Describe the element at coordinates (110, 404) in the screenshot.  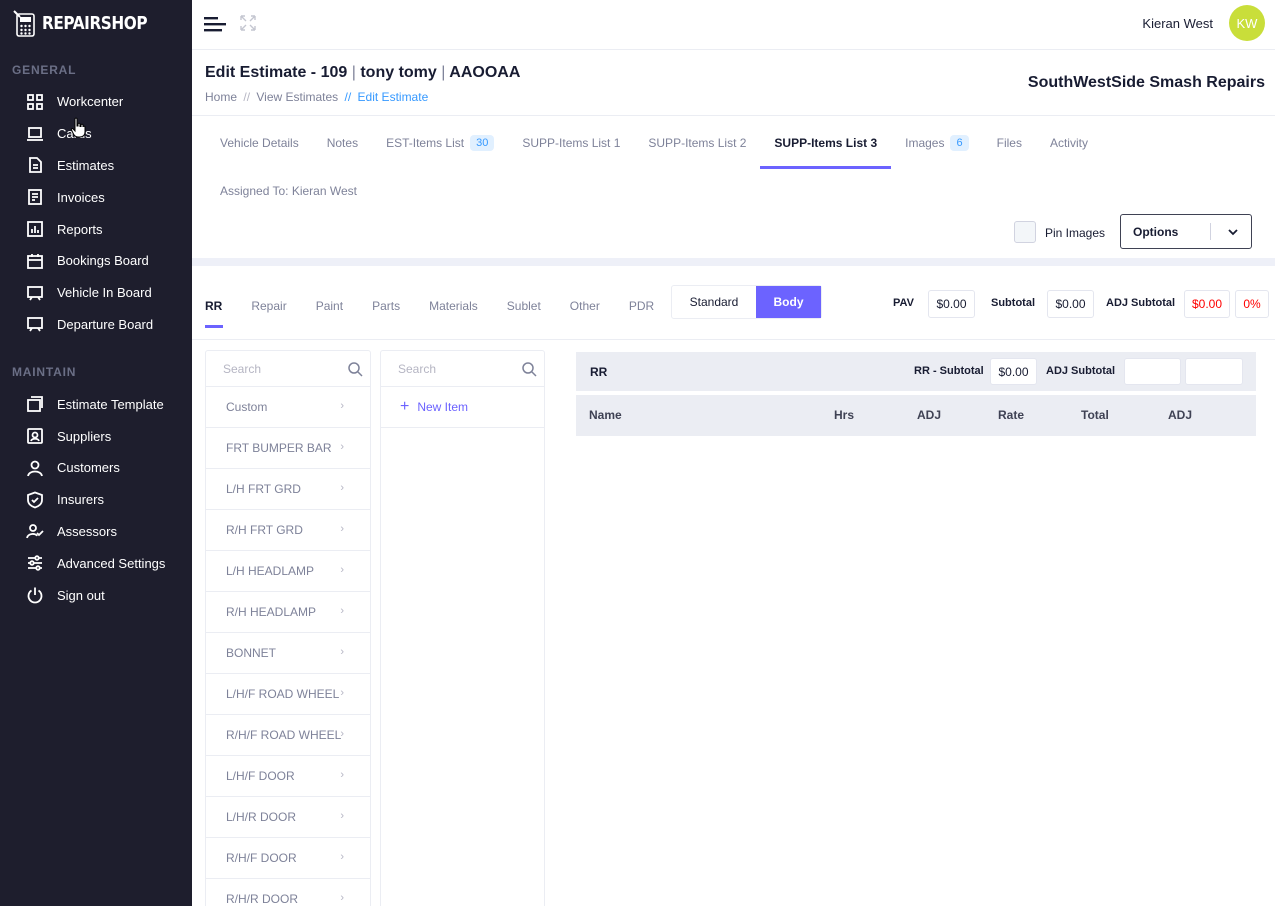
I see `sidebar-item-label: Estimate Template` at that location.